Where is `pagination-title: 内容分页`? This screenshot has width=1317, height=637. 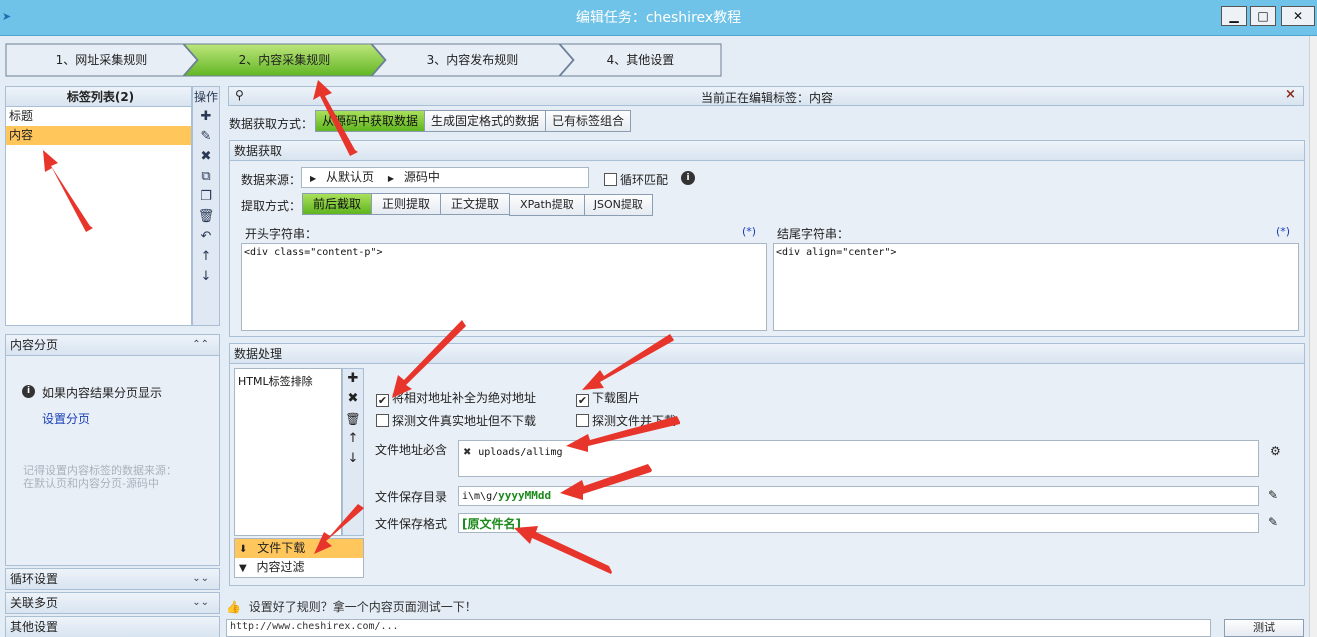 pagination-title: 内容分页 is located at coordinates (34, 345).